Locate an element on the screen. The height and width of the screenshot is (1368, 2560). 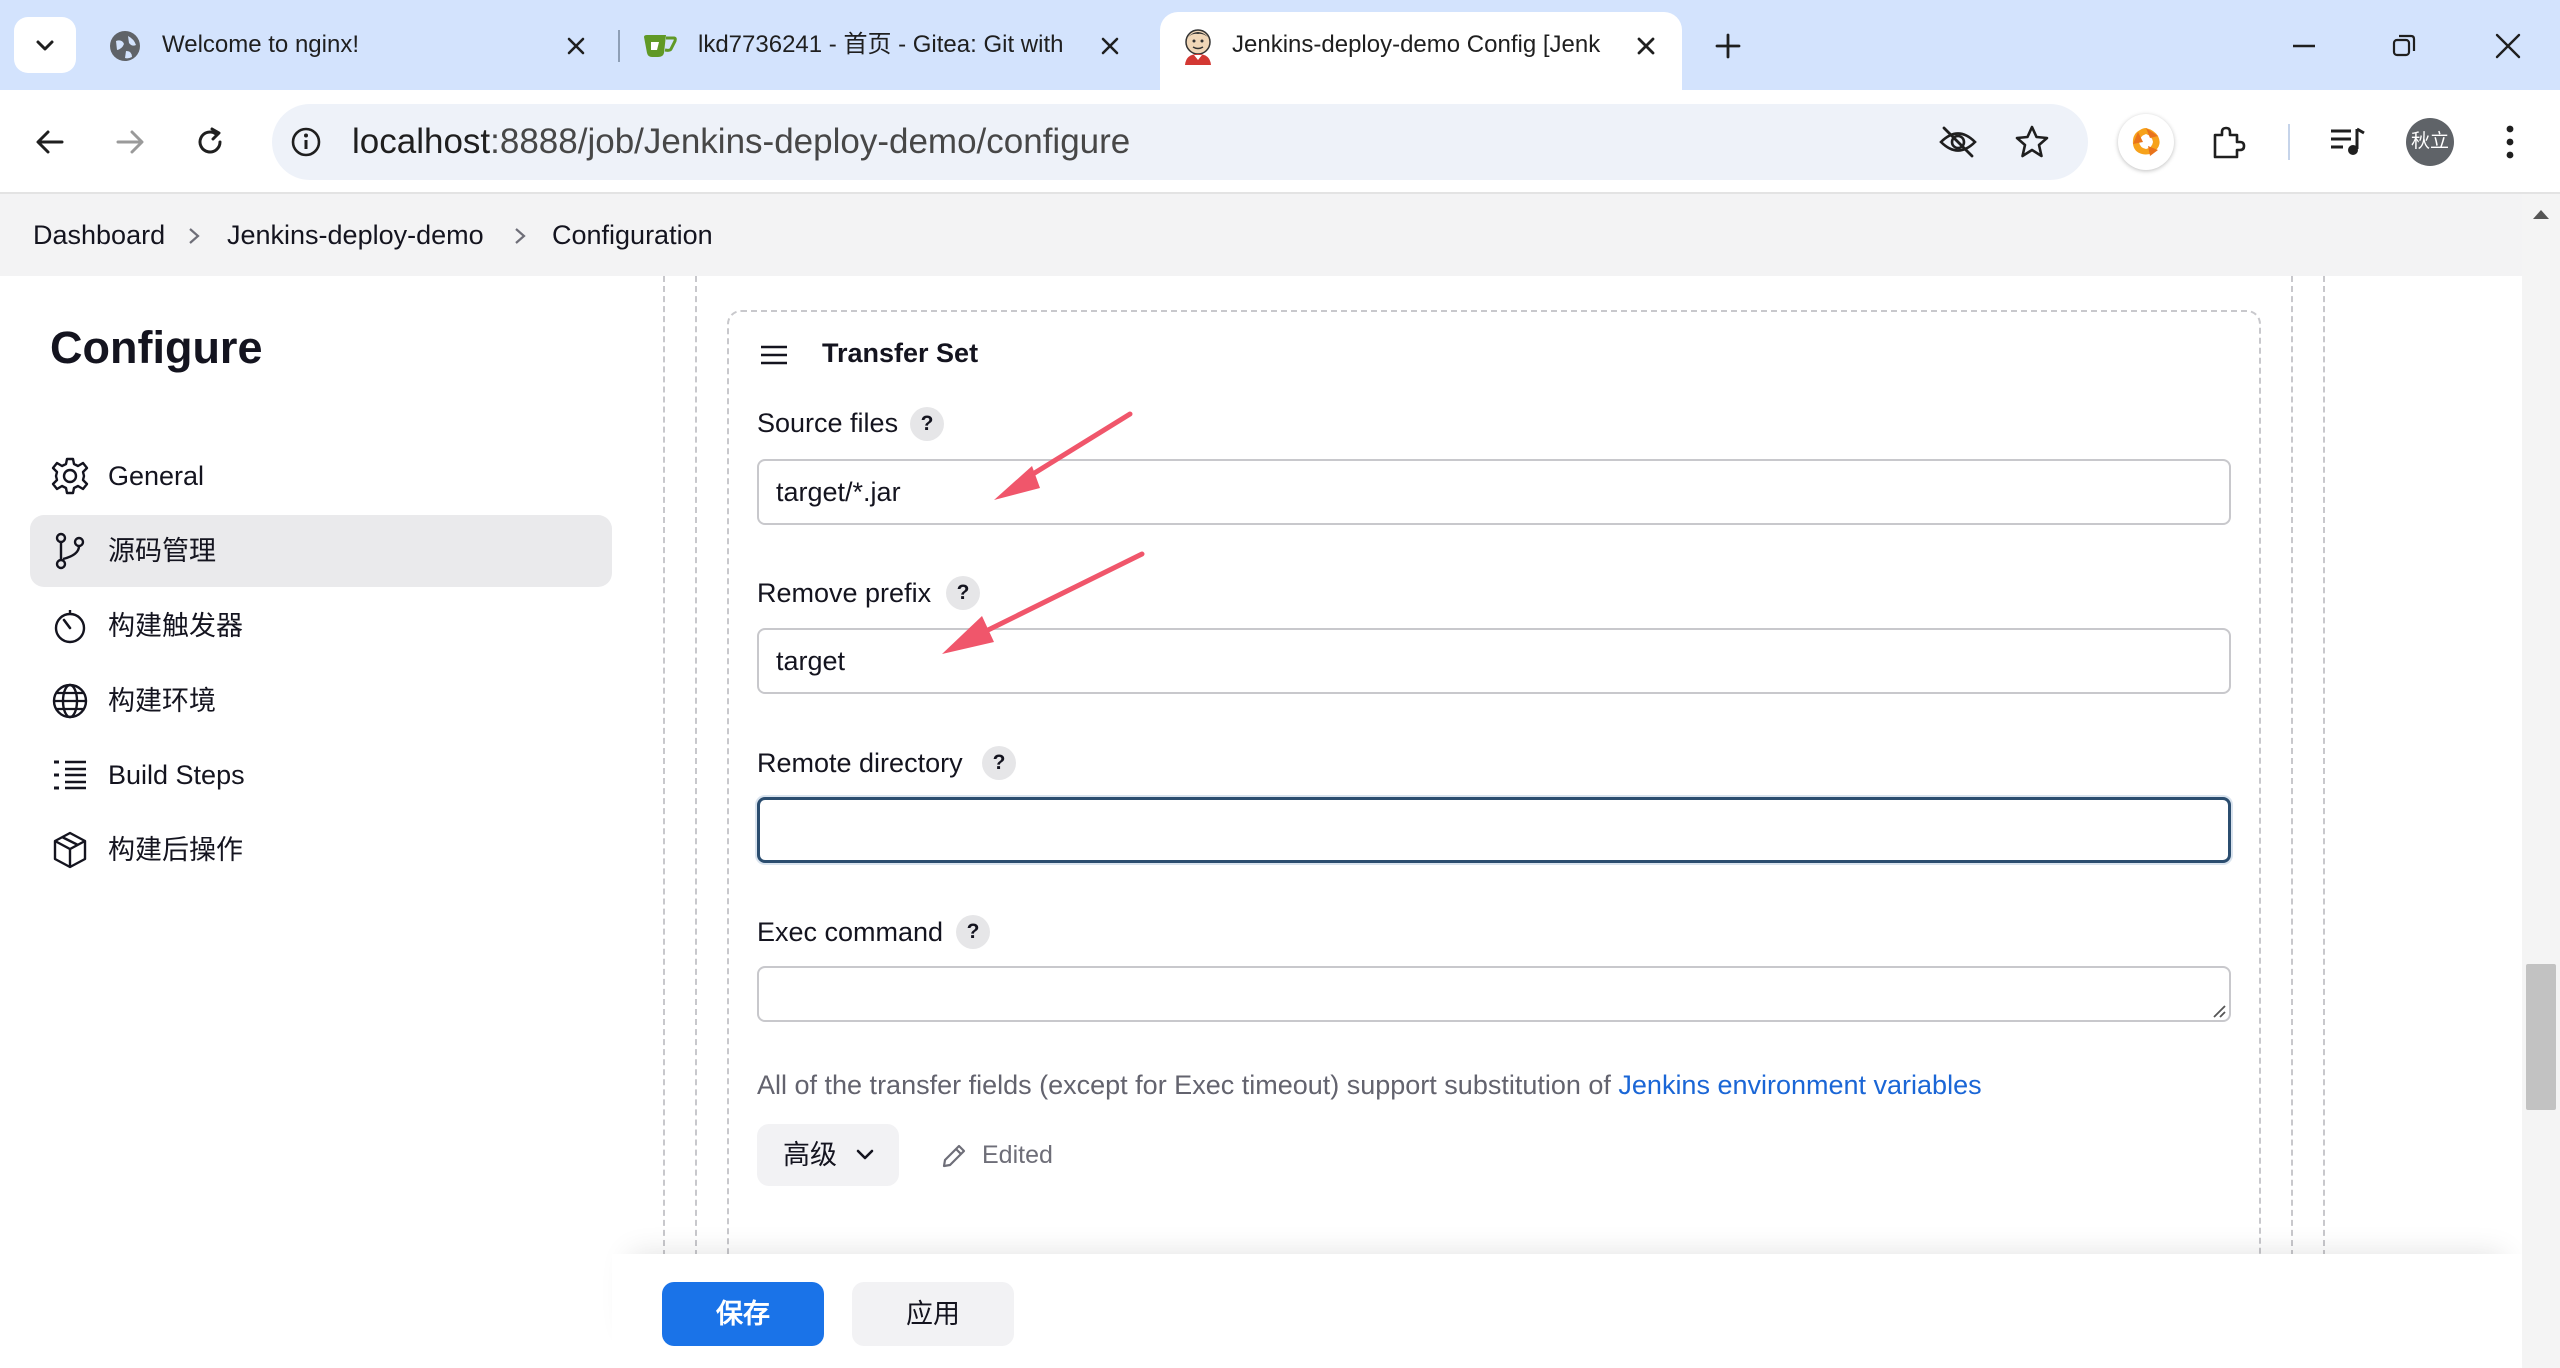
chevron-down-icon is located at coordinates (45, 45).